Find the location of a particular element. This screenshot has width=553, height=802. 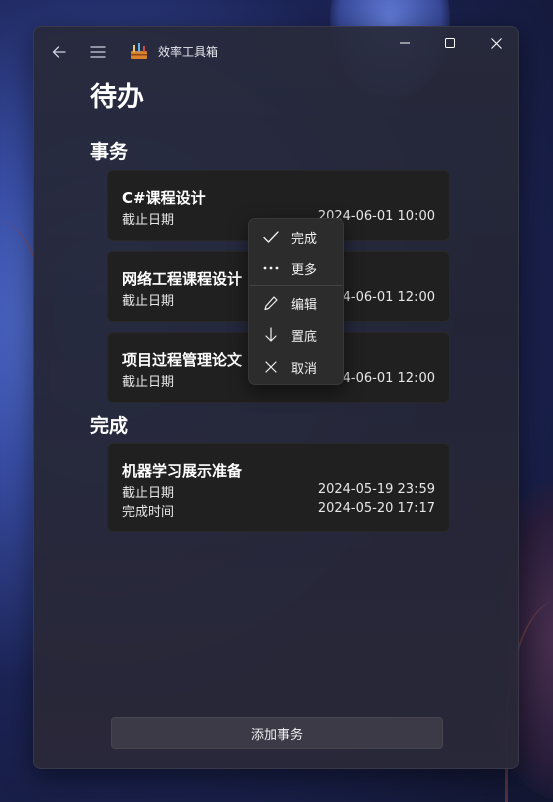

maximize-button is located at coordinates (450, 43).